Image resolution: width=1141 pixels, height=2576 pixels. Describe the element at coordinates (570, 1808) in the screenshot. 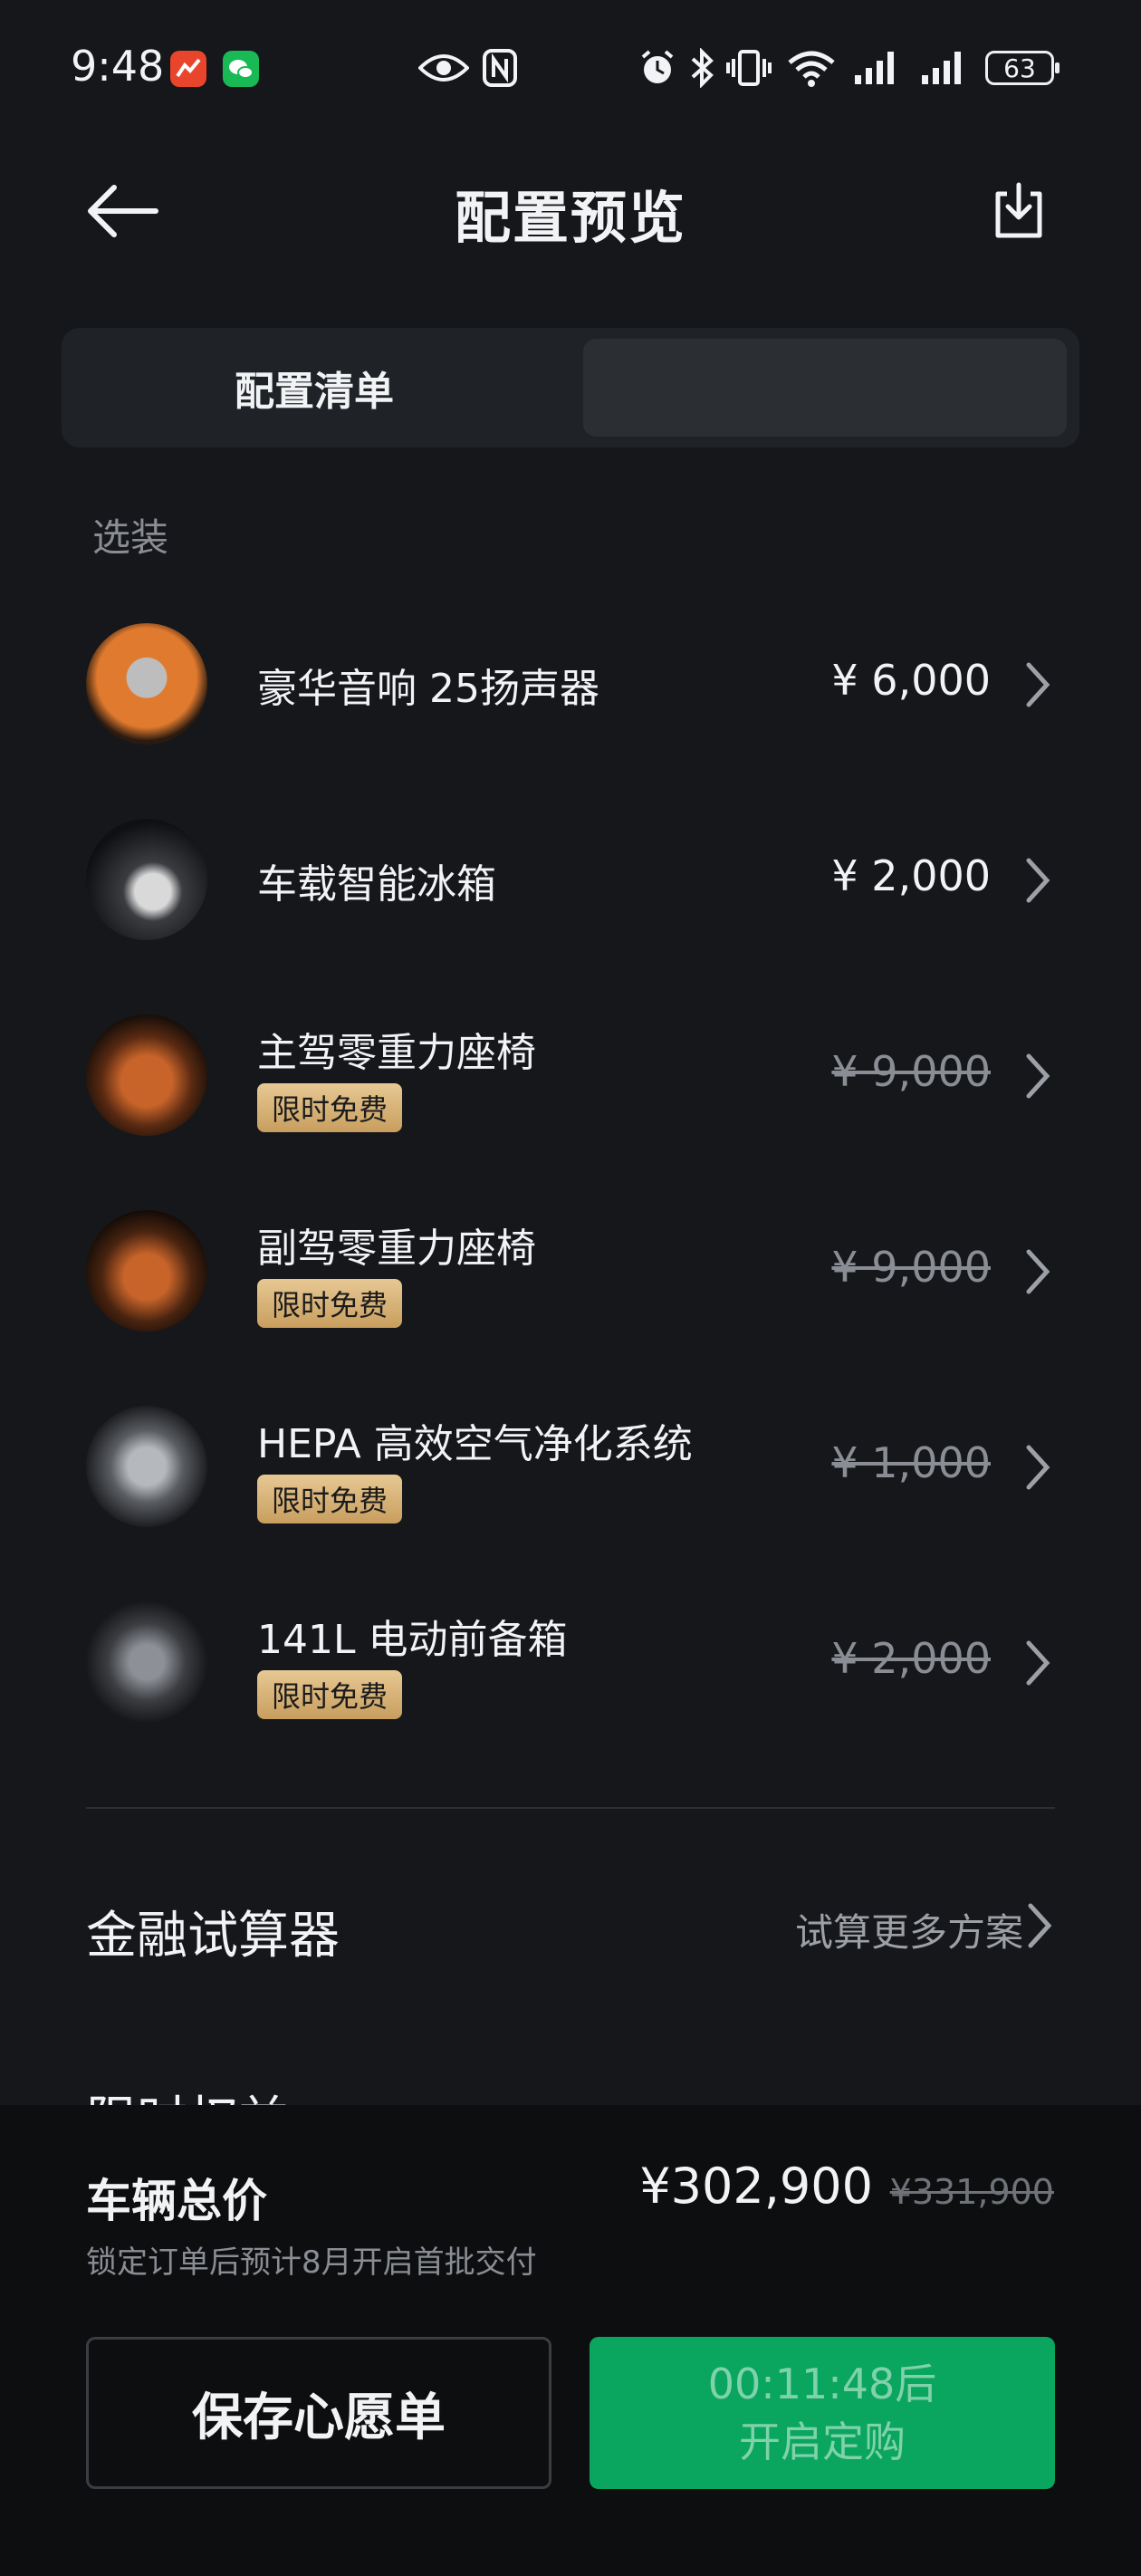

I see `divider` at that location.